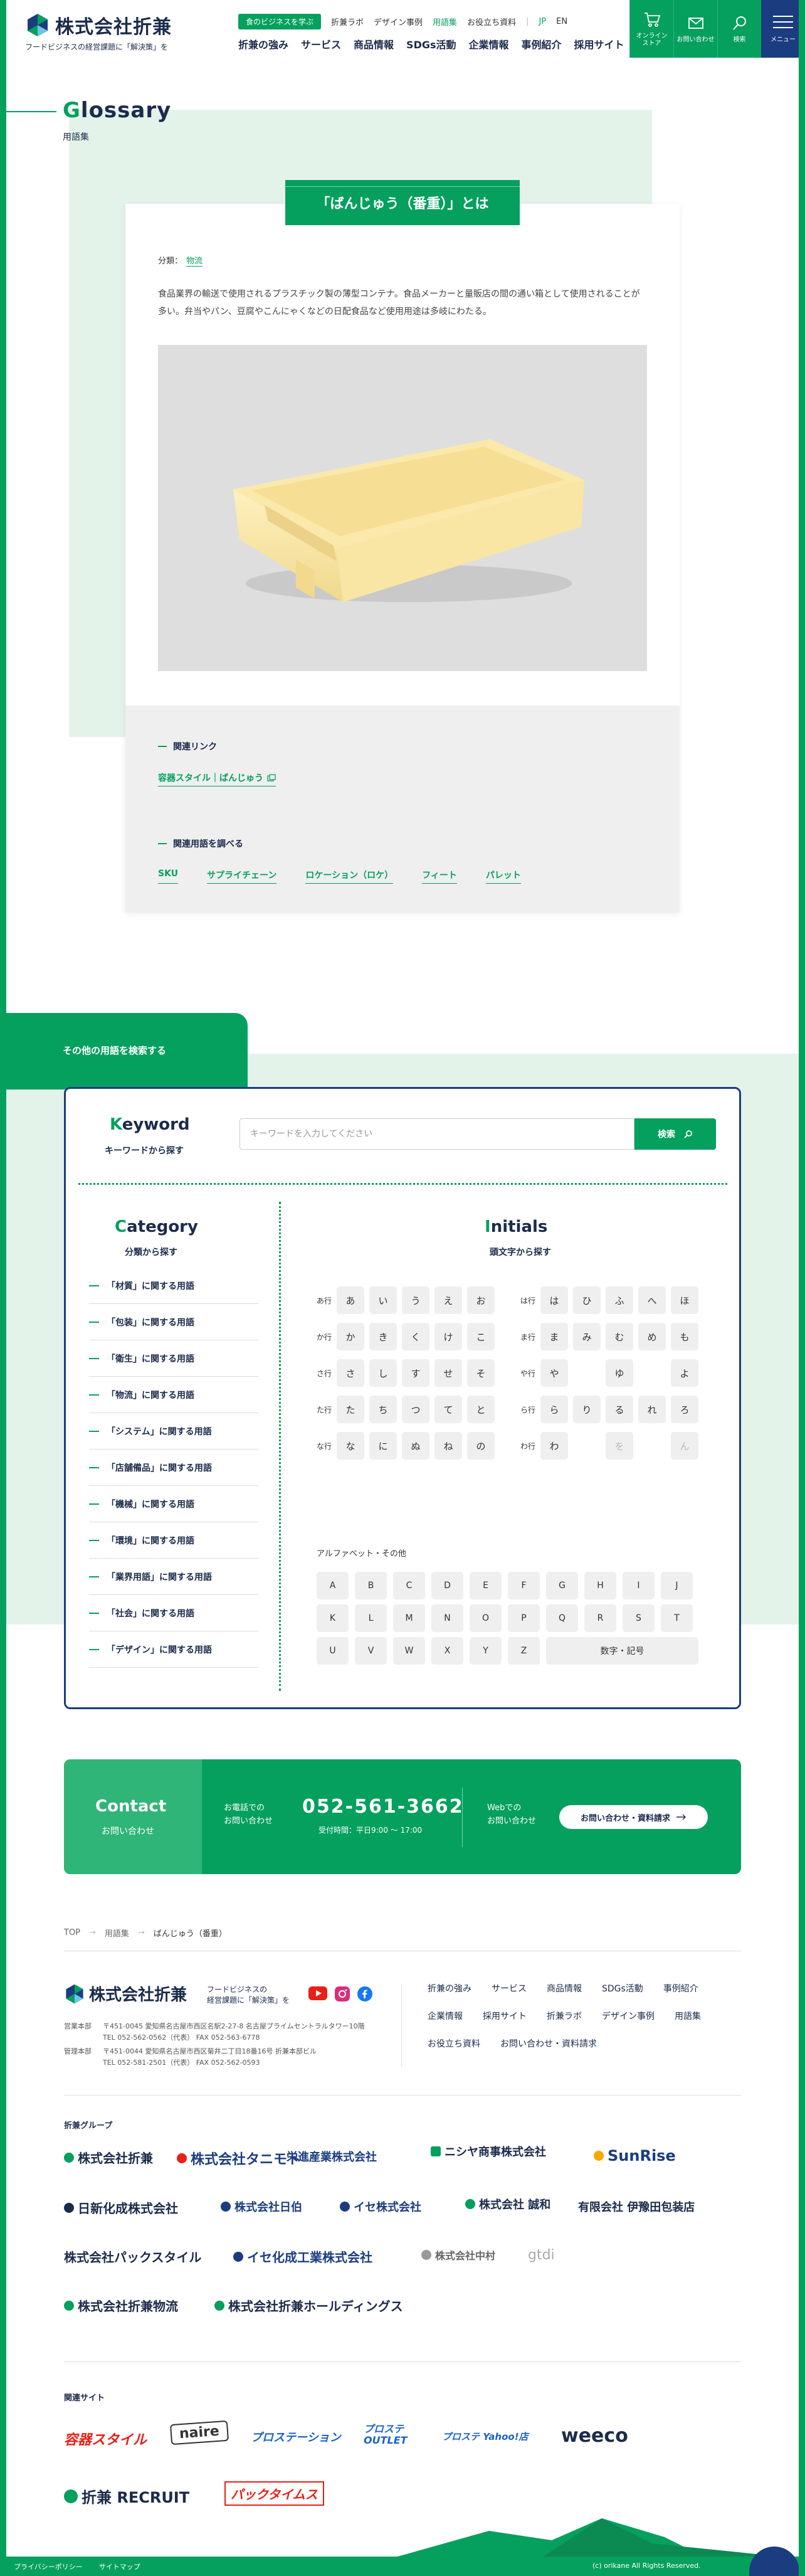 The height and width of the screenshot is (2576, 805). What do you see at coordinates (619, 1336) in the screenshot?
I see `kana-button: む` at bounding box center [619, 1336].